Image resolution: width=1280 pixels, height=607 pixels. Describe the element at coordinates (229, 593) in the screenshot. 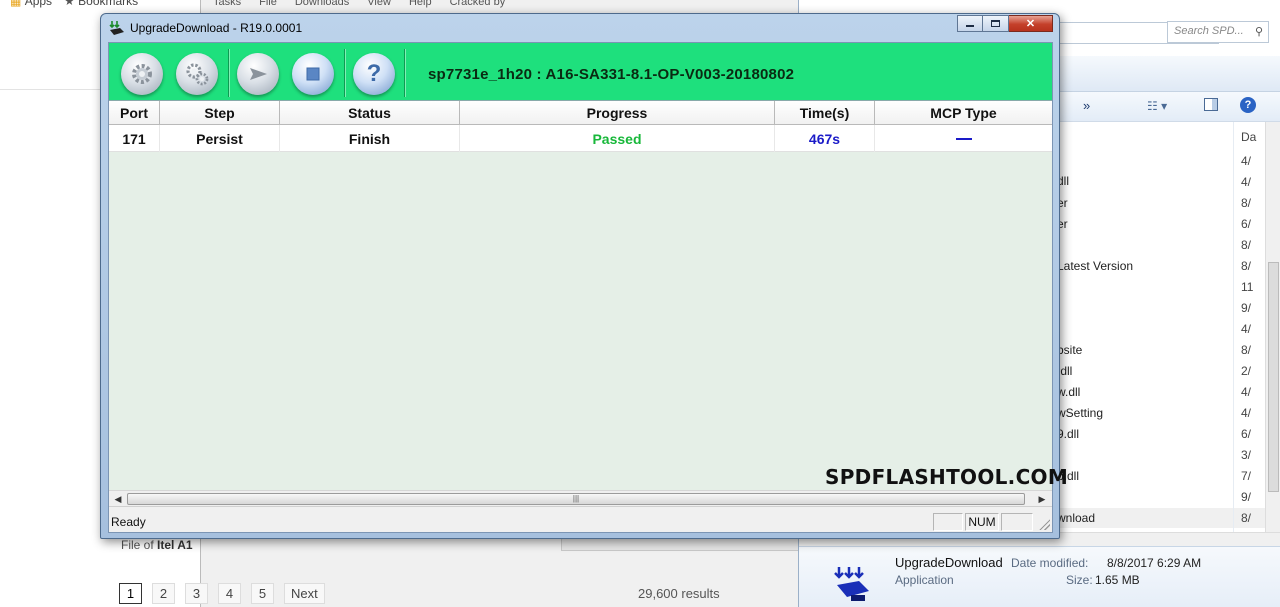

I see `page-link-4: 4` at that location.